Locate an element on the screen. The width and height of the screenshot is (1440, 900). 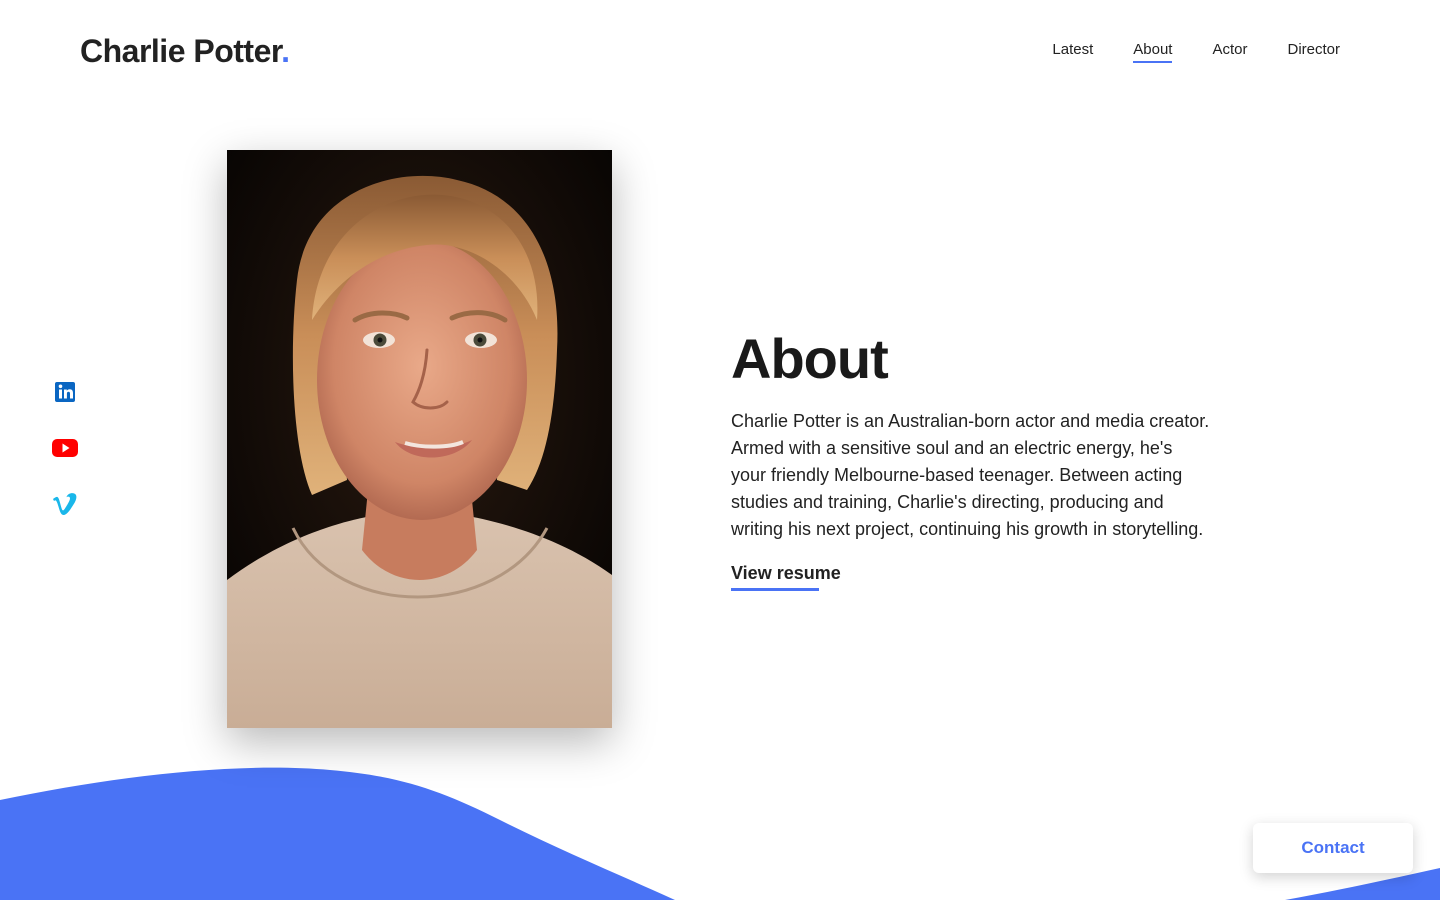
site-logo: Charlie Potter. is located at coordinates (185, 51).